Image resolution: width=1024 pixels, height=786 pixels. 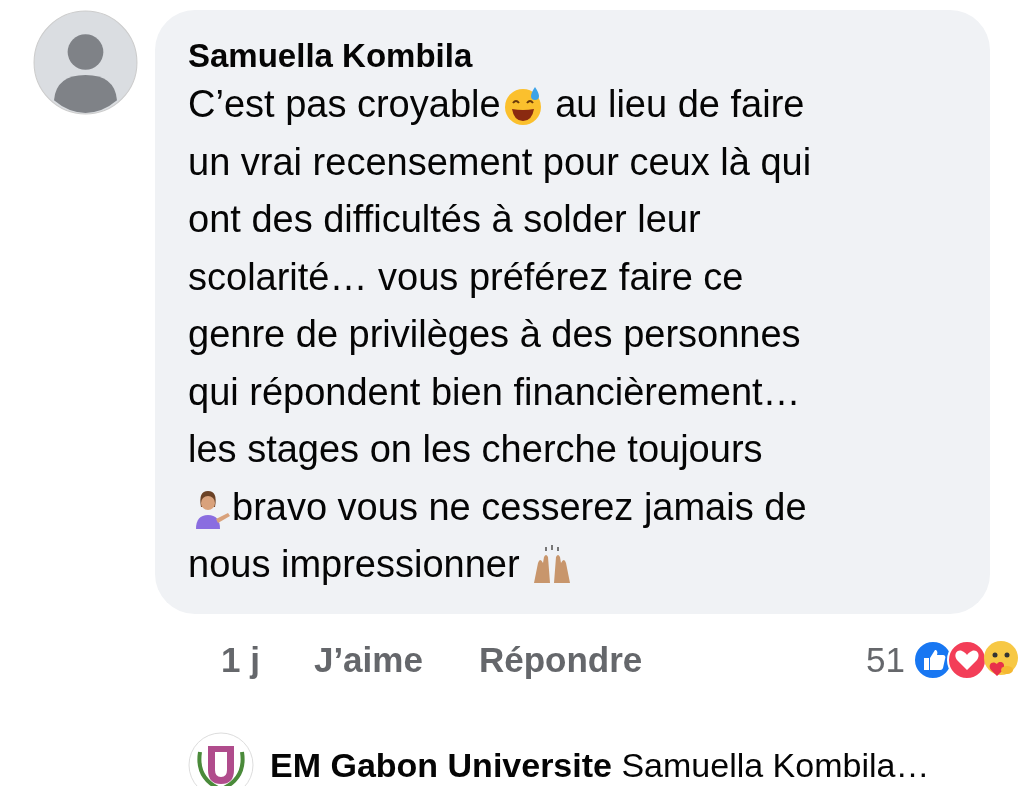 I want to click on comment-text: un vrai recensement pour ceux là qui, so click(x=500, y=162).